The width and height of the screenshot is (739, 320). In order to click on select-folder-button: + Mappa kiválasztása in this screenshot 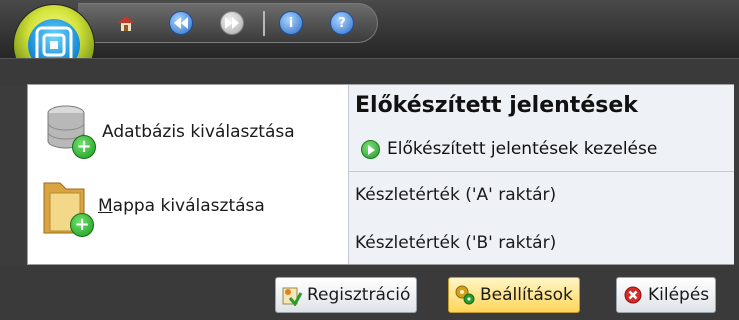, I will do `click(152, 207)`.